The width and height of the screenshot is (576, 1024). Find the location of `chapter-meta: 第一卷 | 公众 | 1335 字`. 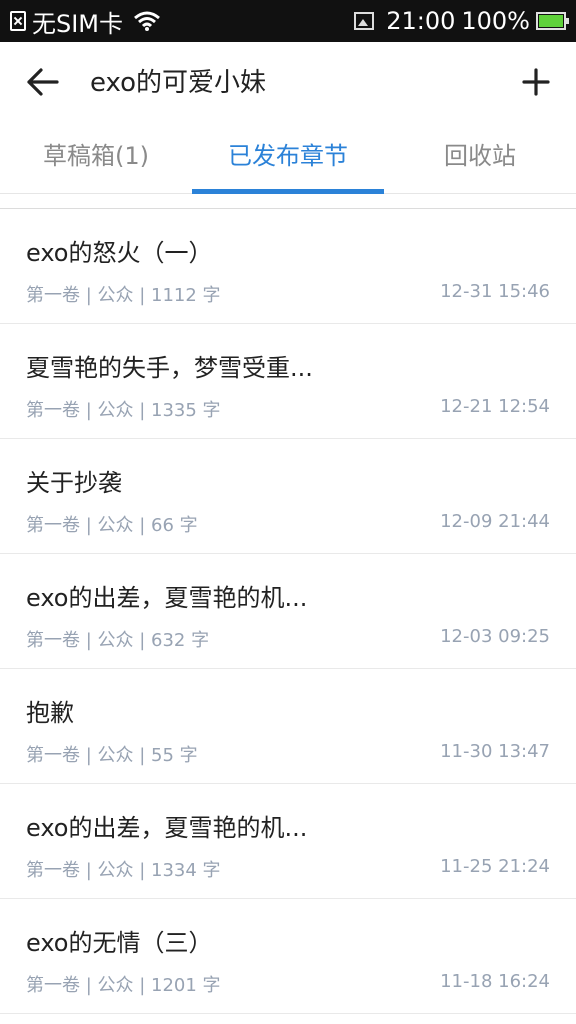

chapter-meta: 第一卷 | 公众 | 1335 字 is located at coordinates (123, 410).